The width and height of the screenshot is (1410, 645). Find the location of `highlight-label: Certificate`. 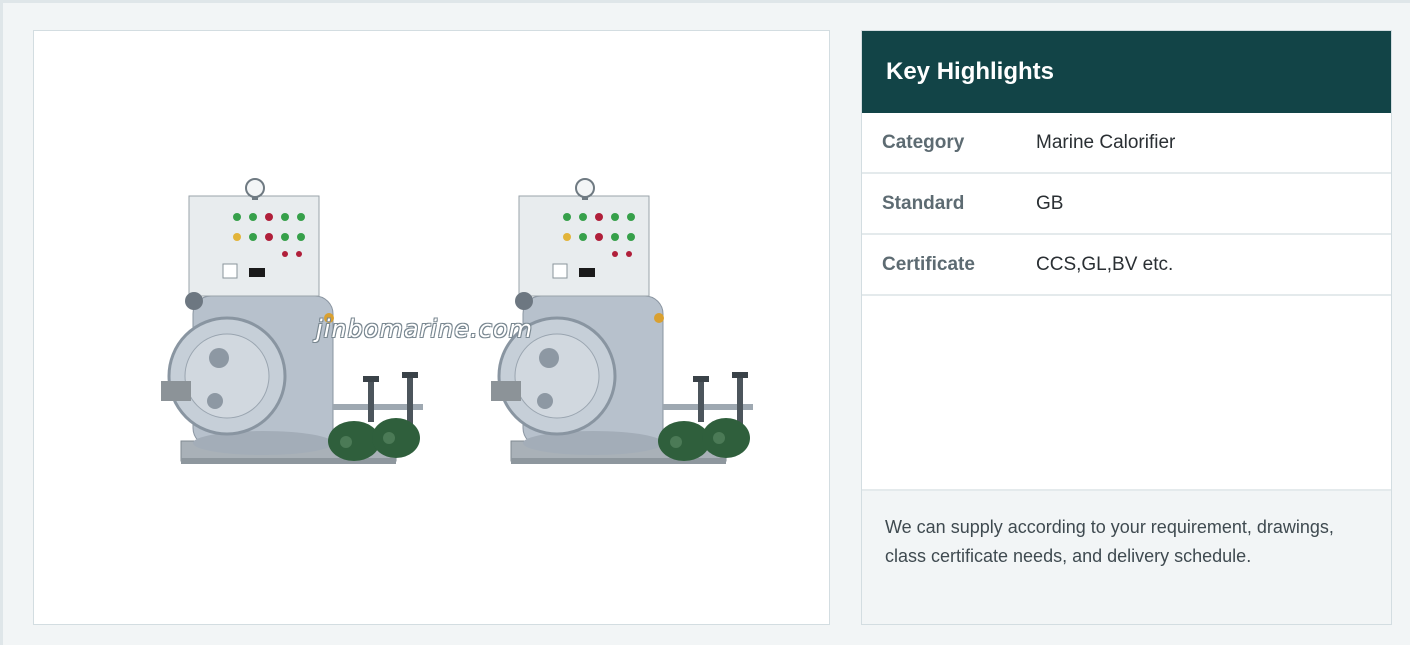

highlight-label: Certificate is located at coordinates (928, 264).